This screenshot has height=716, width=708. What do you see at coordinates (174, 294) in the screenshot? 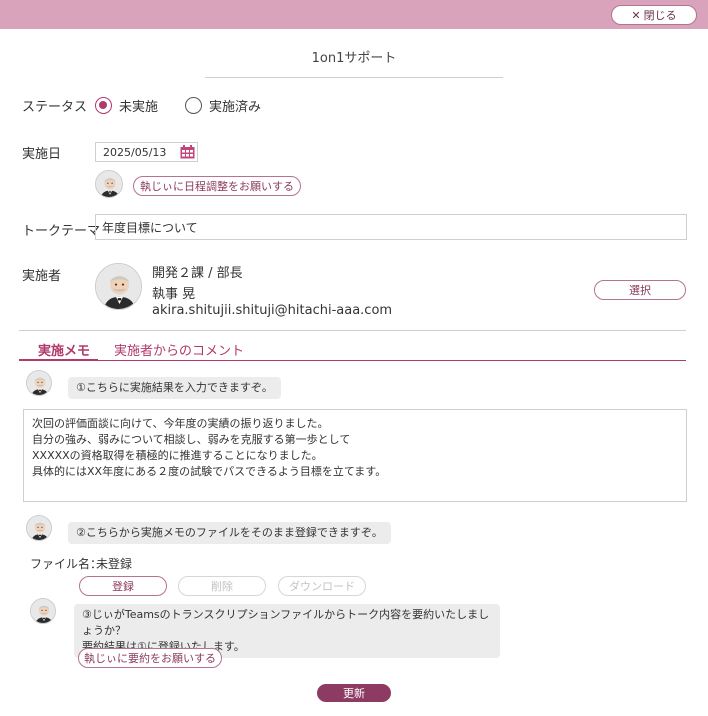
I see `performer-name: 執事 晃` at bounding box center [174, 294].